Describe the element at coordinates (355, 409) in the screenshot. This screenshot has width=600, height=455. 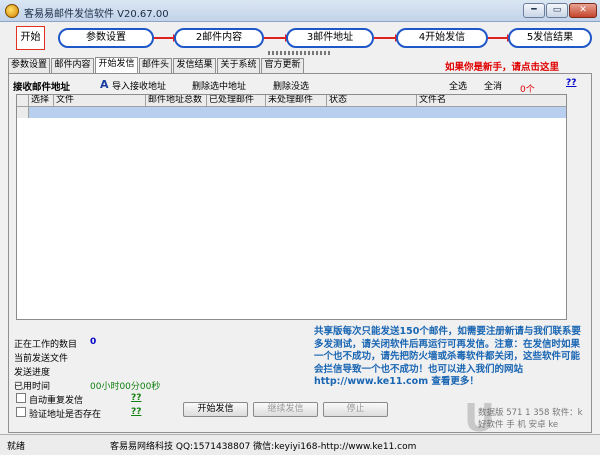
I see `stop-button: 停止` at that location.